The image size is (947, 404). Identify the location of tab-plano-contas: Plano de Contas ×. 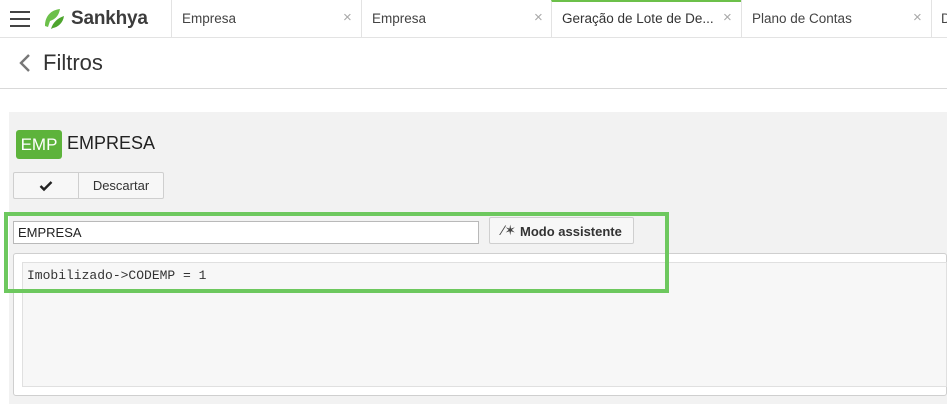
(836, 19).